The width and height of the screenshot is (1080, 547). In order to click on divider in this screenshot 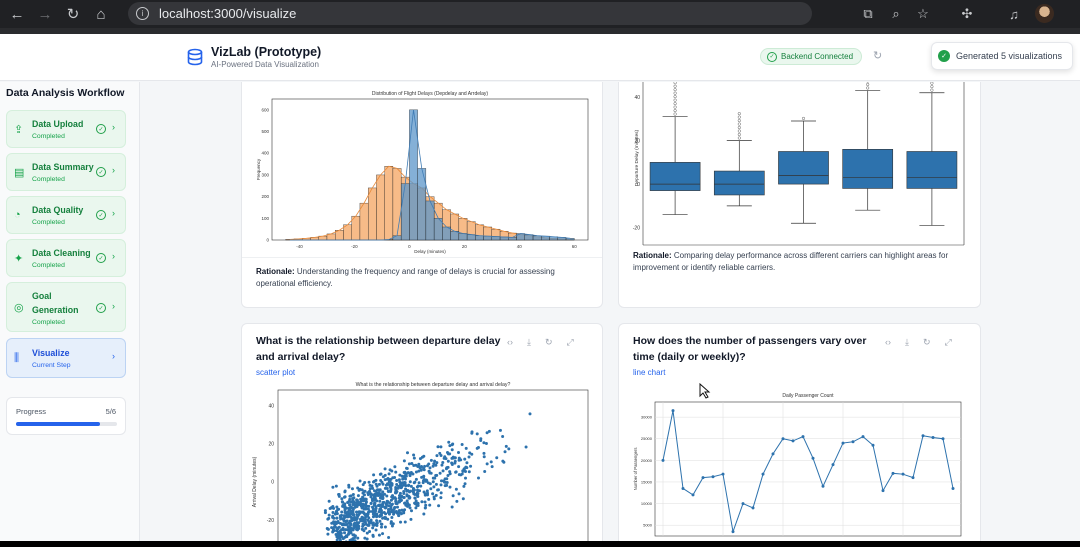, I will do `click(422, 257)`.